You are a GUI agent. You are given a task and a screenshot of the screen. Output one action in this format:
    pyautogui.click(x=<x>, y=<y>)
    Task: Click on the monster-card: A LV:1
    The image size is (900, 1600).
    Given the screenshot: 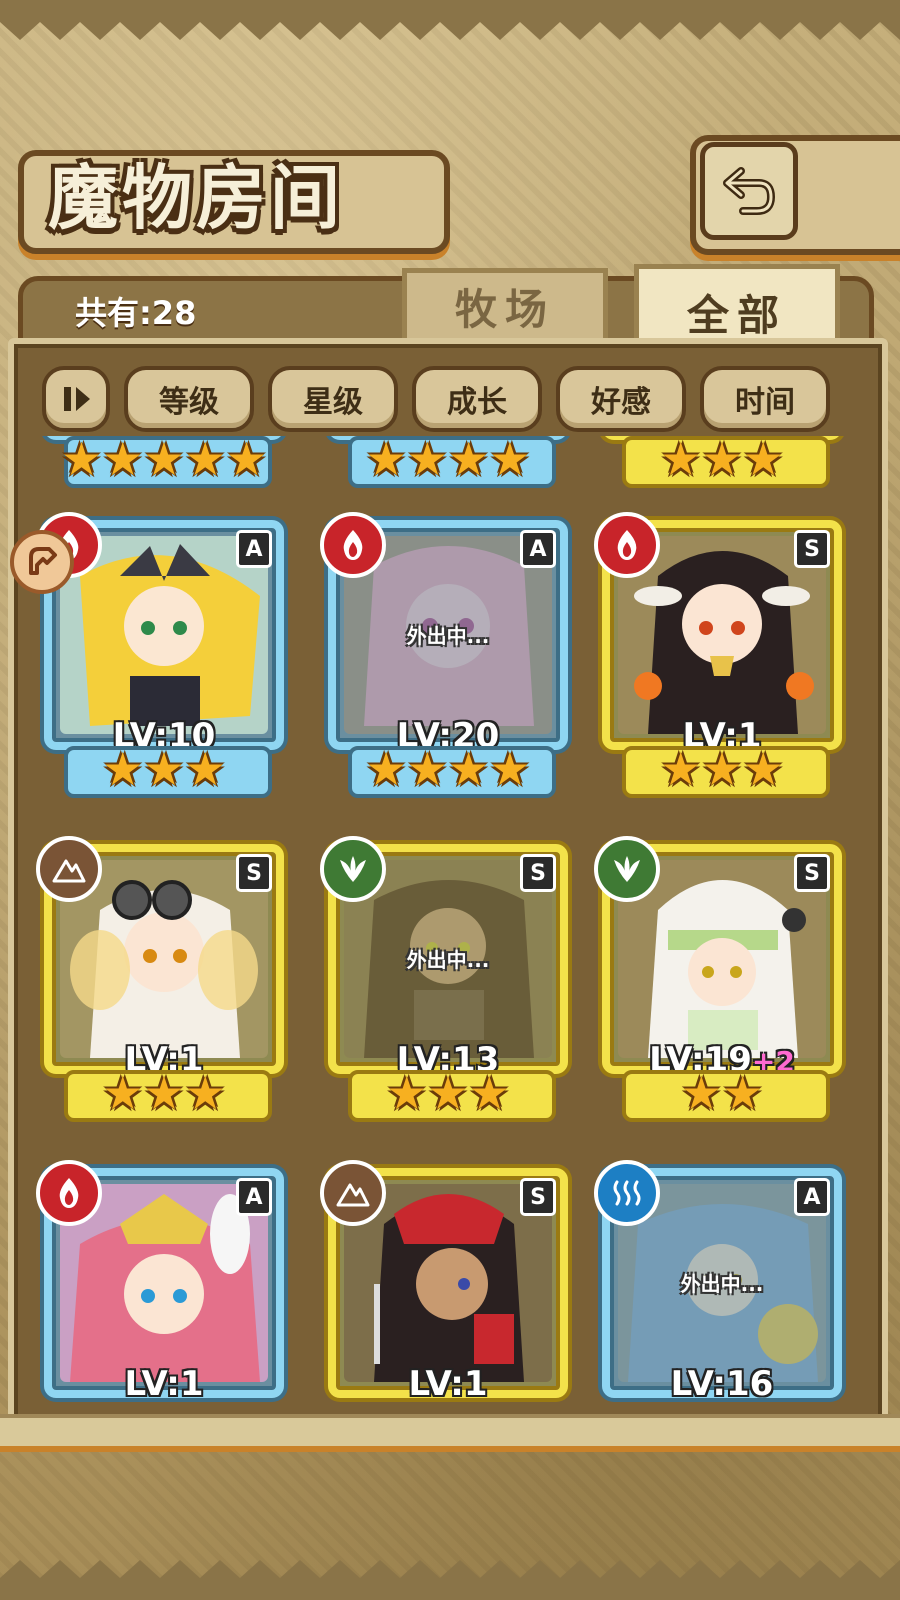 What is the action you would take?
    pyautogui.click(x=160, y=1281)
    